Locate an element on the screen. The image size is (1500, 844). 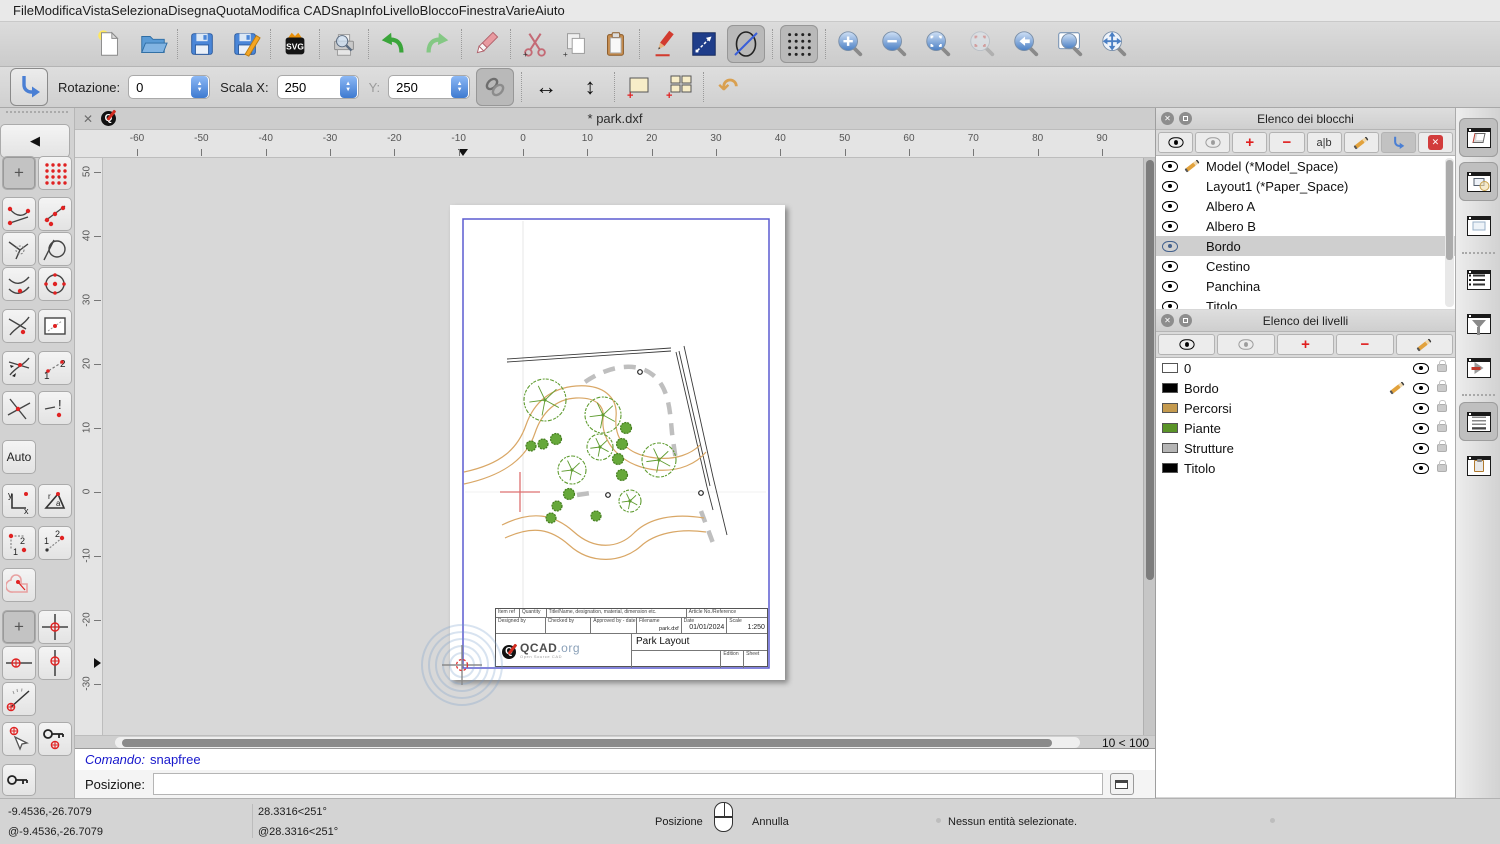
set-relative-zero-button is located at coordinates (19, 739).